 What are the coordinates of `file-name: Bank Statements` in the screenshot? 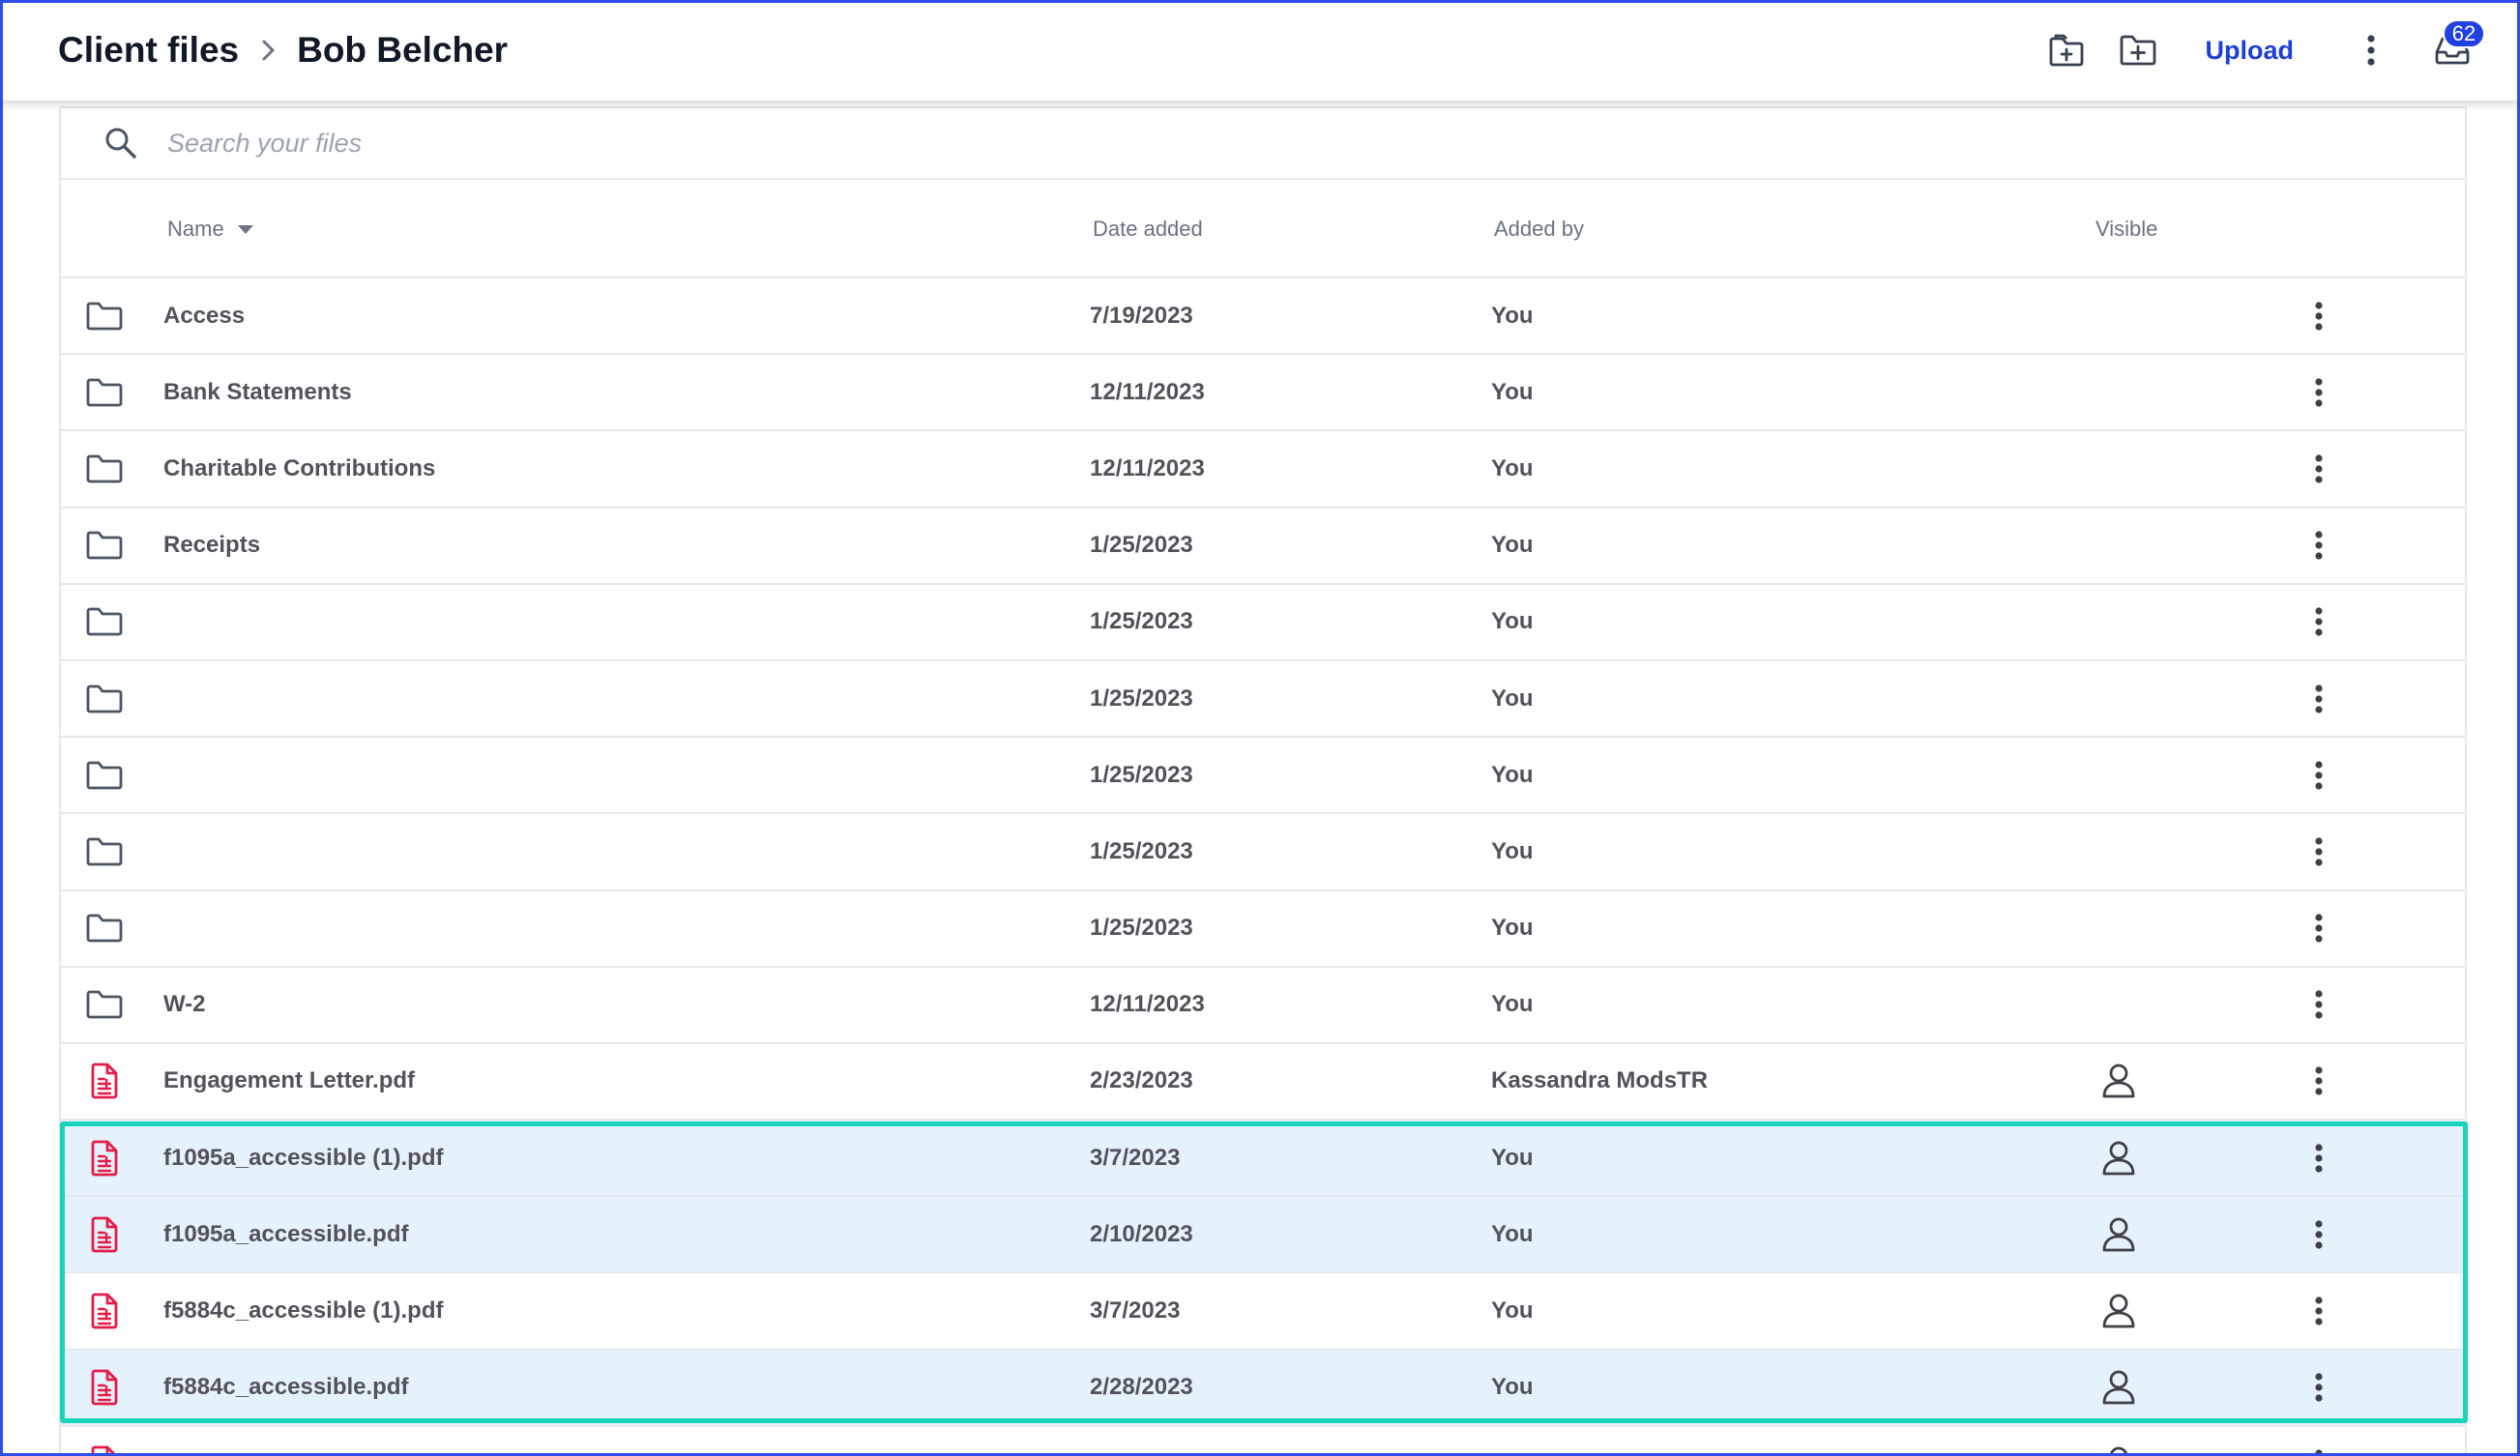 It's located at (257, 391).